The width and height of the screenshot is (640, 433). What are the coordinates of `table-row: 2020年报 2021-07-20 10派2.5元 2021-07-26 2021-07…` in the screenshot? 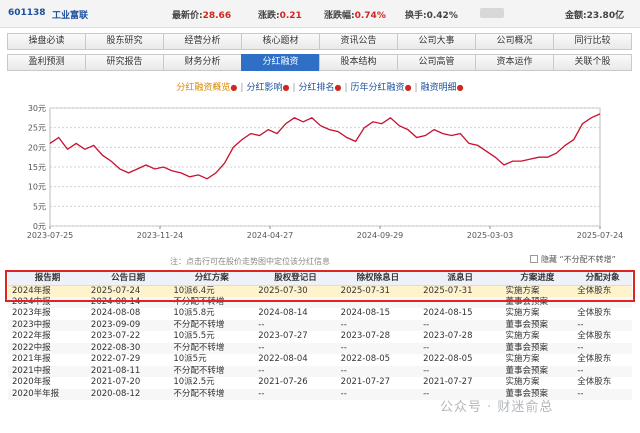 It's located at (320, 383).